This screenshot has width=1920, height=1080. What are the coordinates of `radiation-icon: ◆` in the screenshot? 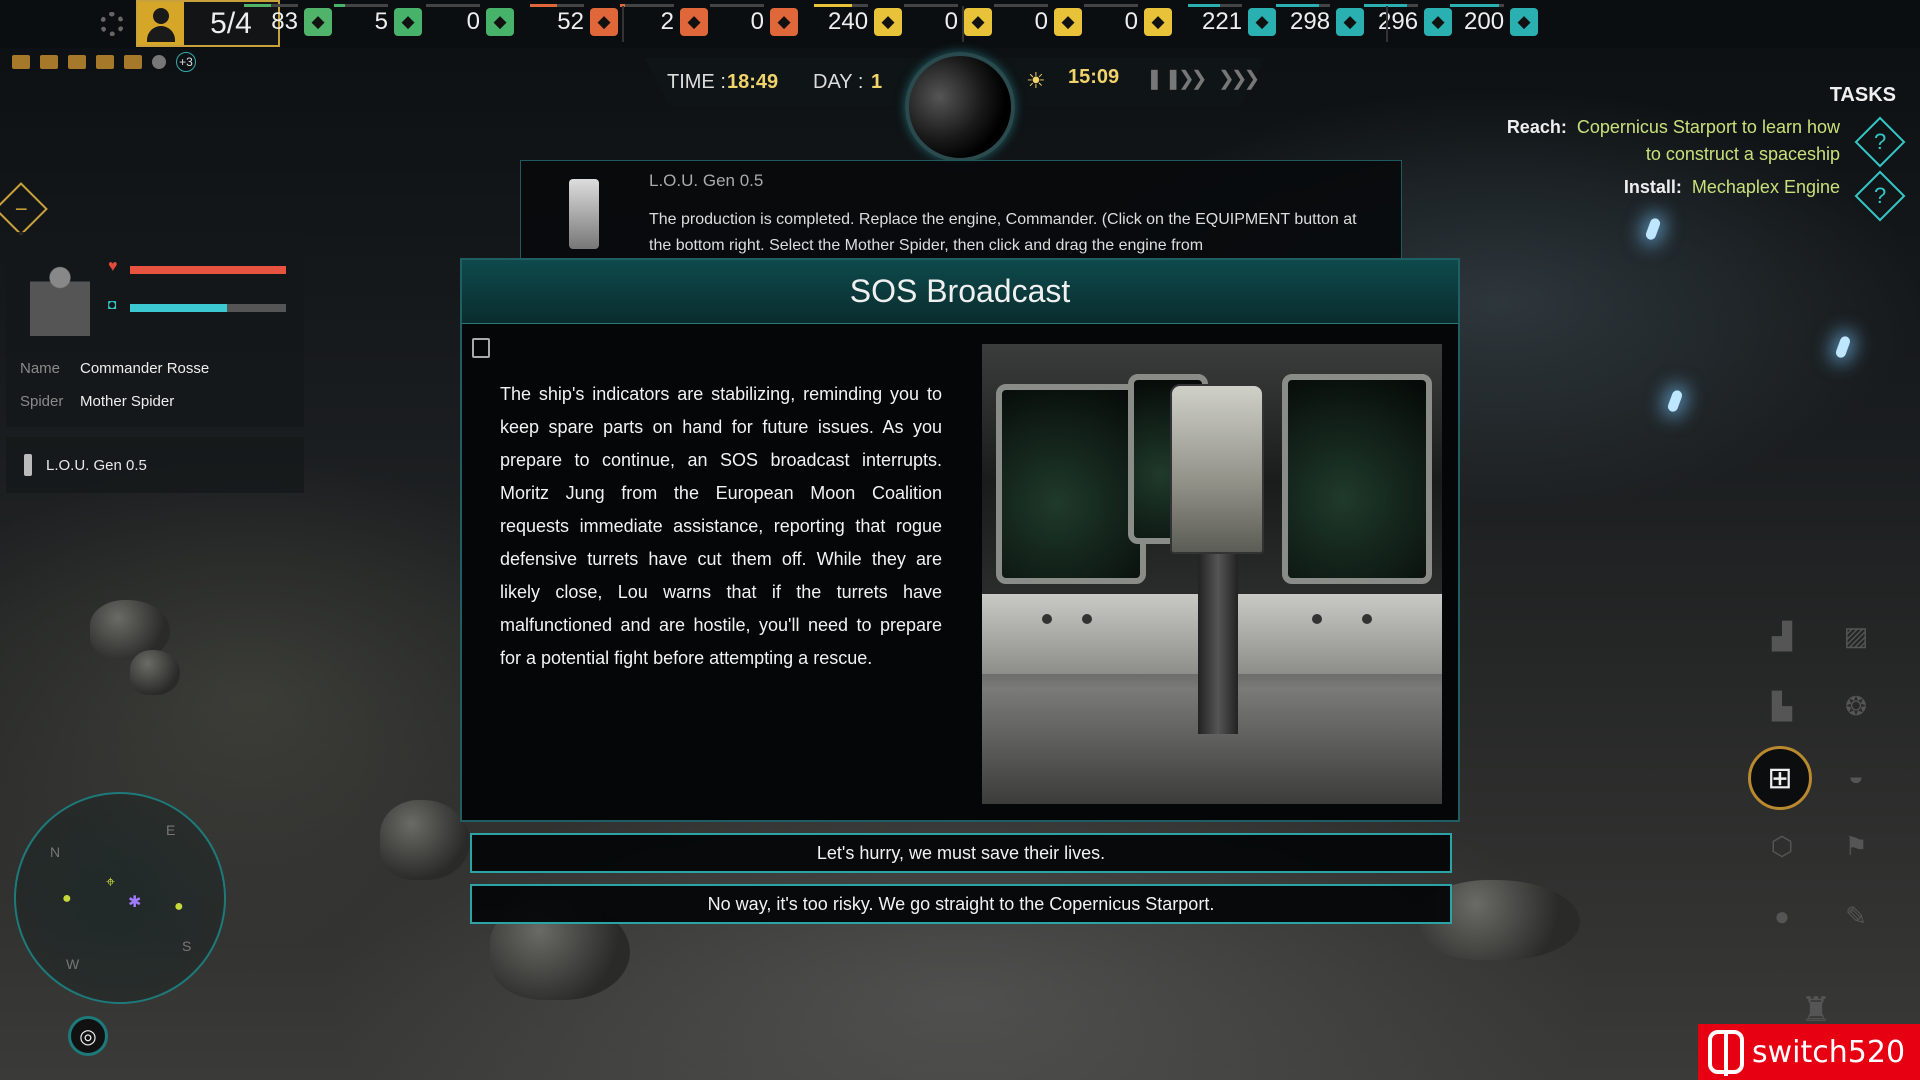 It's located at (978, 22).